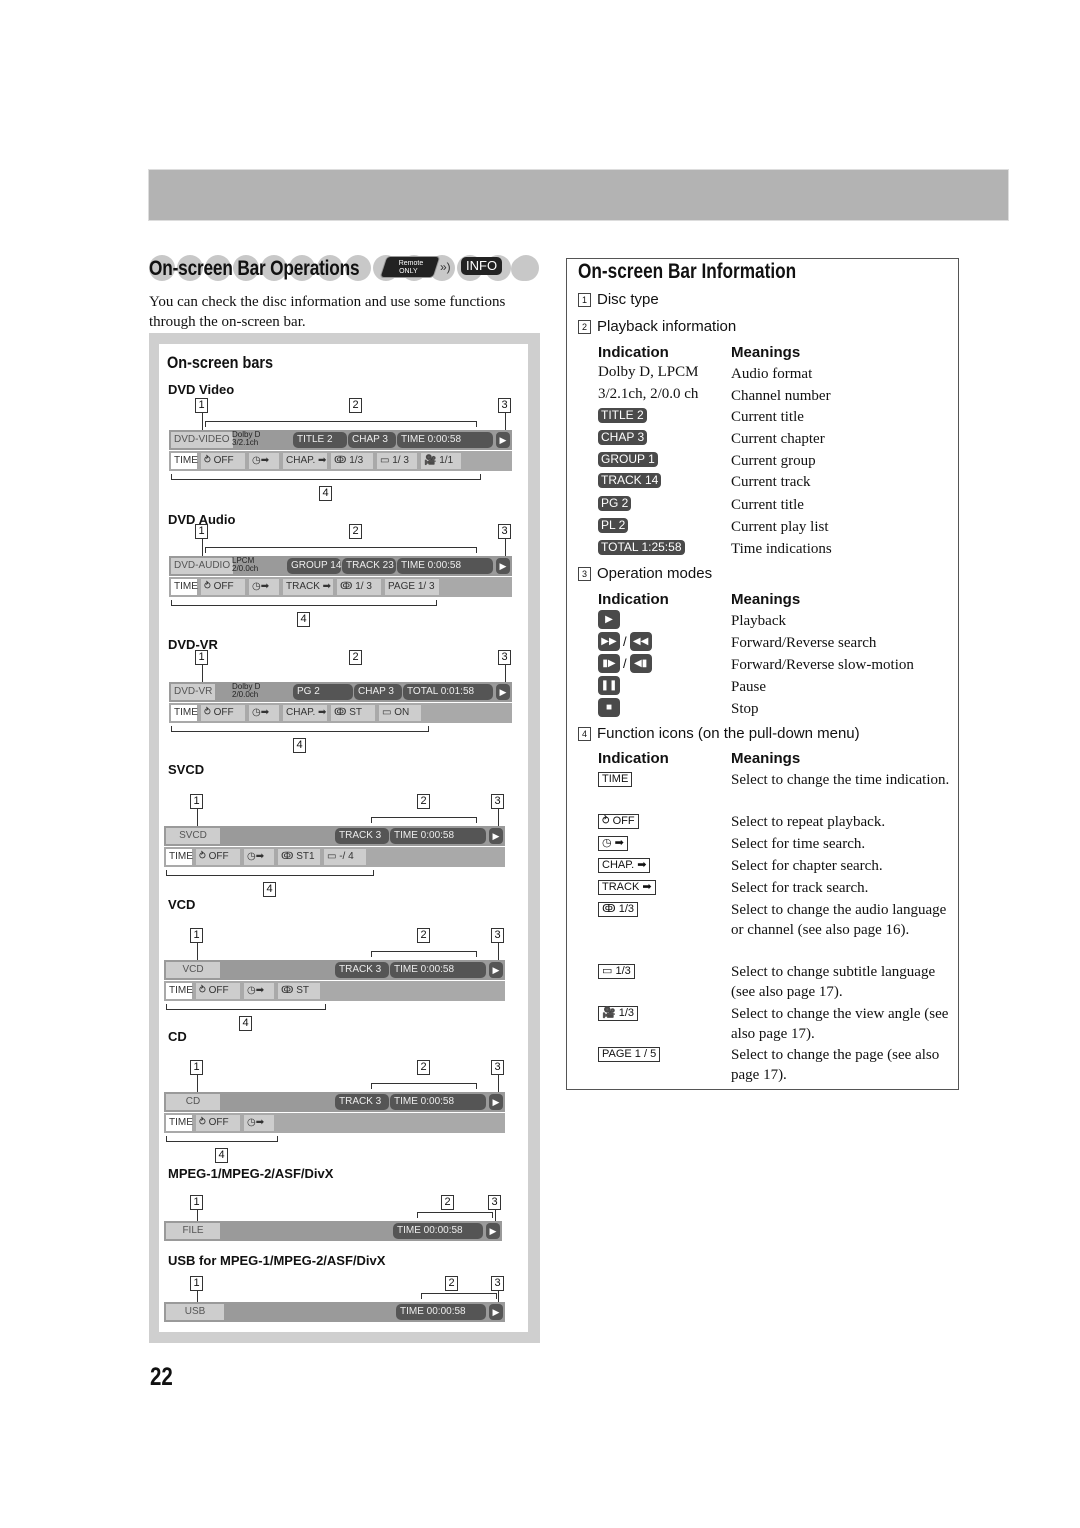 The image size is (1080, 1528). I want to click on function-icon-angle: 🎥 1/1, so click(441, 461).